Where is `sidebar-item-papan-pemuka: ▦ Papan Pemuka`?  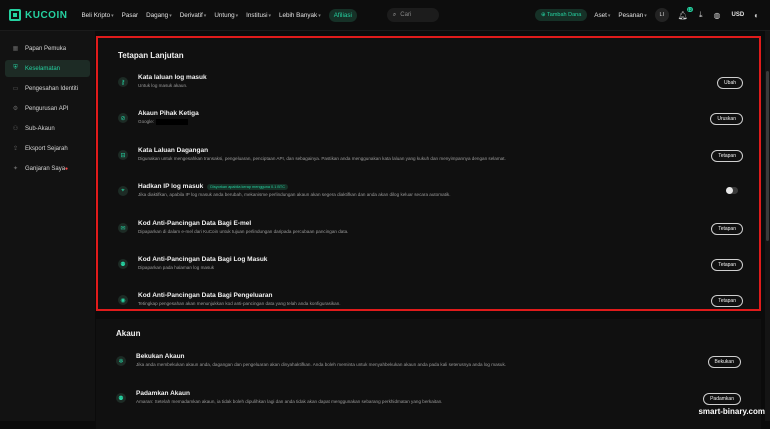 sidebar-item-papan-pemuka: ▦ Papan Pemuka is located at coordinates (47, 48).